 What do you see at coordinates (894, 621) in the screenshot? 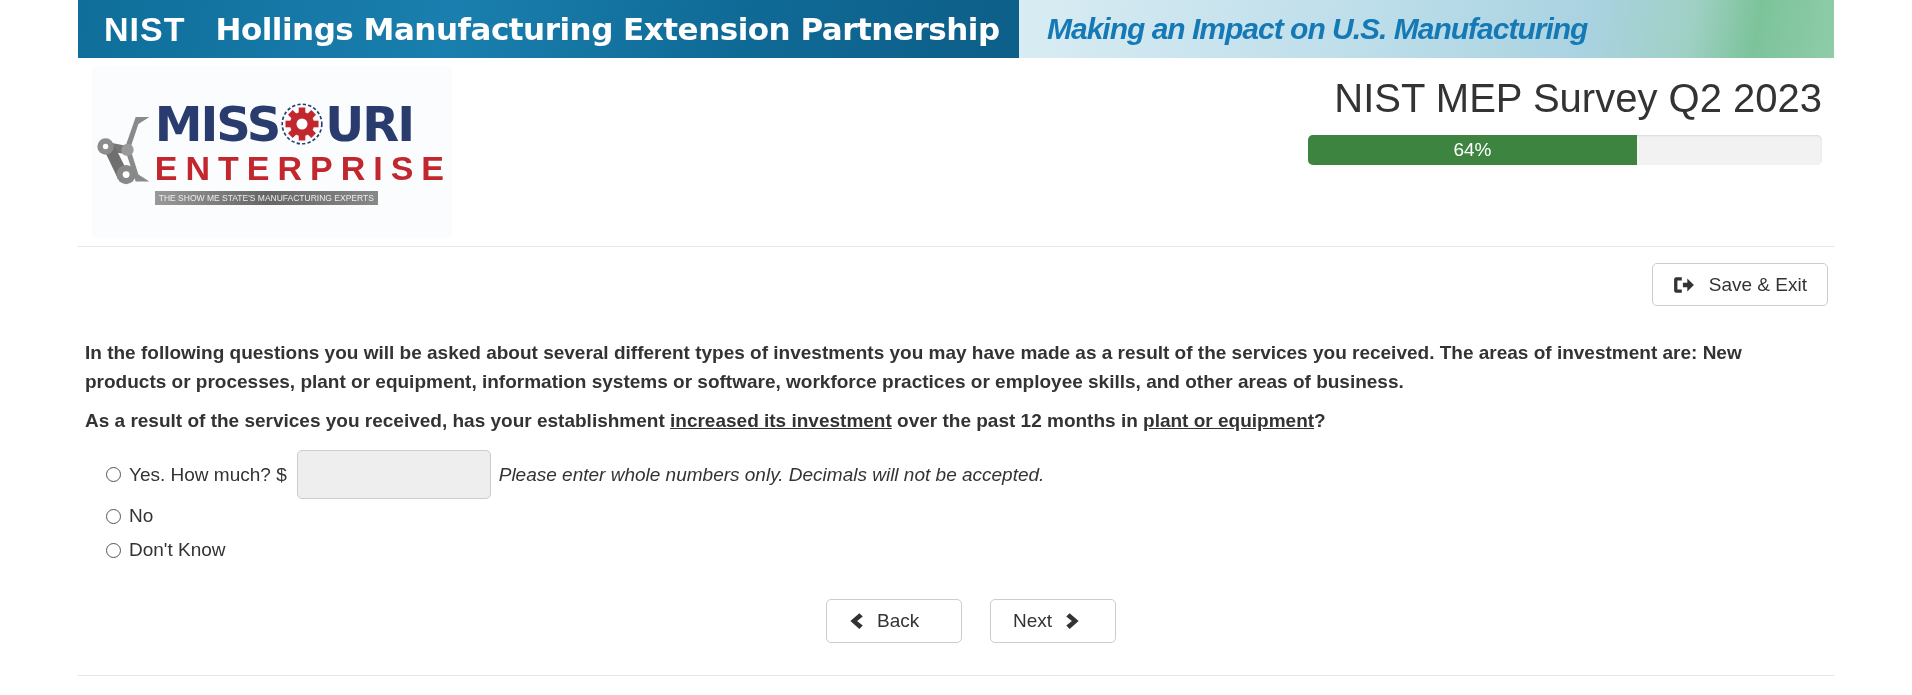
I see `back-button: Back` at bounding box center [894, 621].